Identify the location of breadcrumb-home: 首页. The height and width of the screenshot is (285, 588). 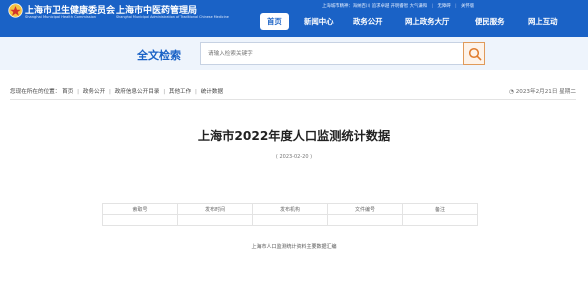
(67, 92).